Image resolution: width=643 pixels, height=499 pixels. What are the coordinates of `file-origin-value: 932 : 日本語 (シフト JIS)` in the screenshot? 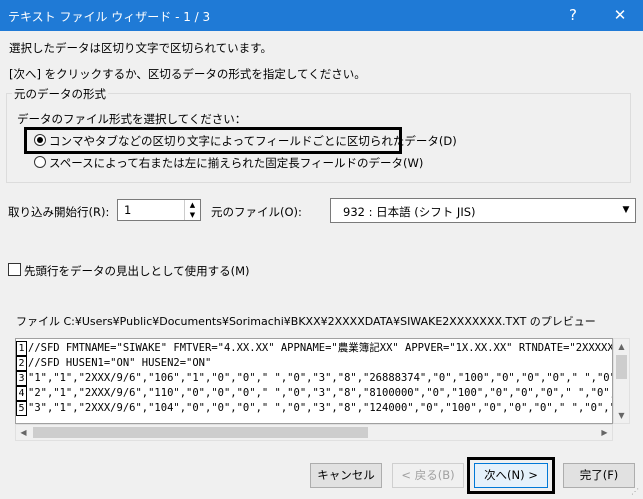 It's located at (409, 212).